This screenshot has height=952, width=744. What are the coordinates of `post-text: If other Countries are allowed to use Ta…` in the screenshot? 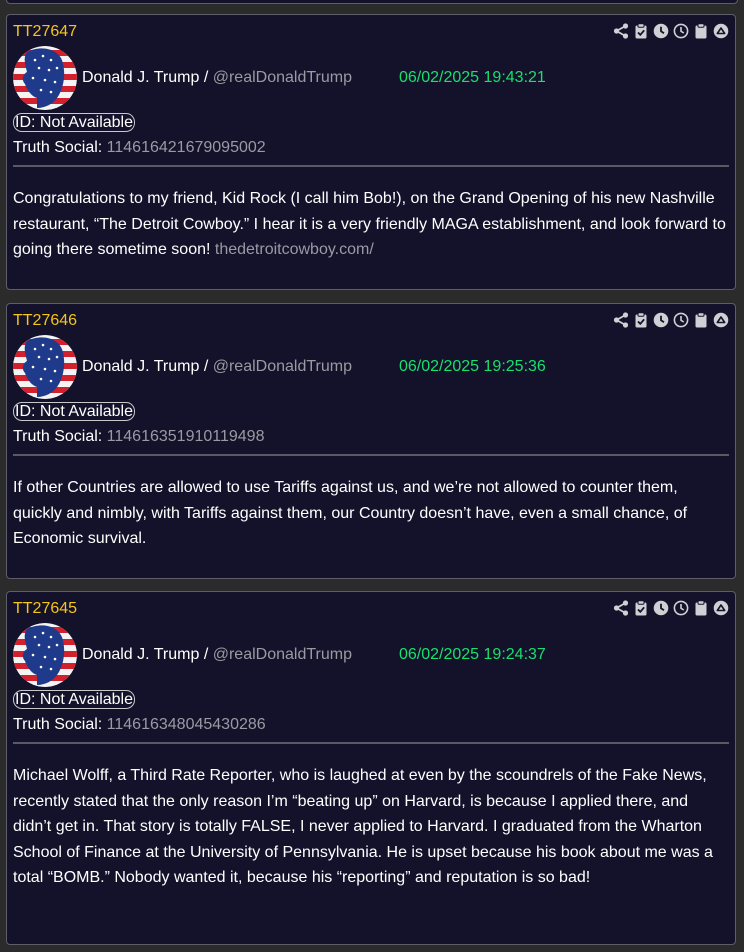 It's located at (350, 513).